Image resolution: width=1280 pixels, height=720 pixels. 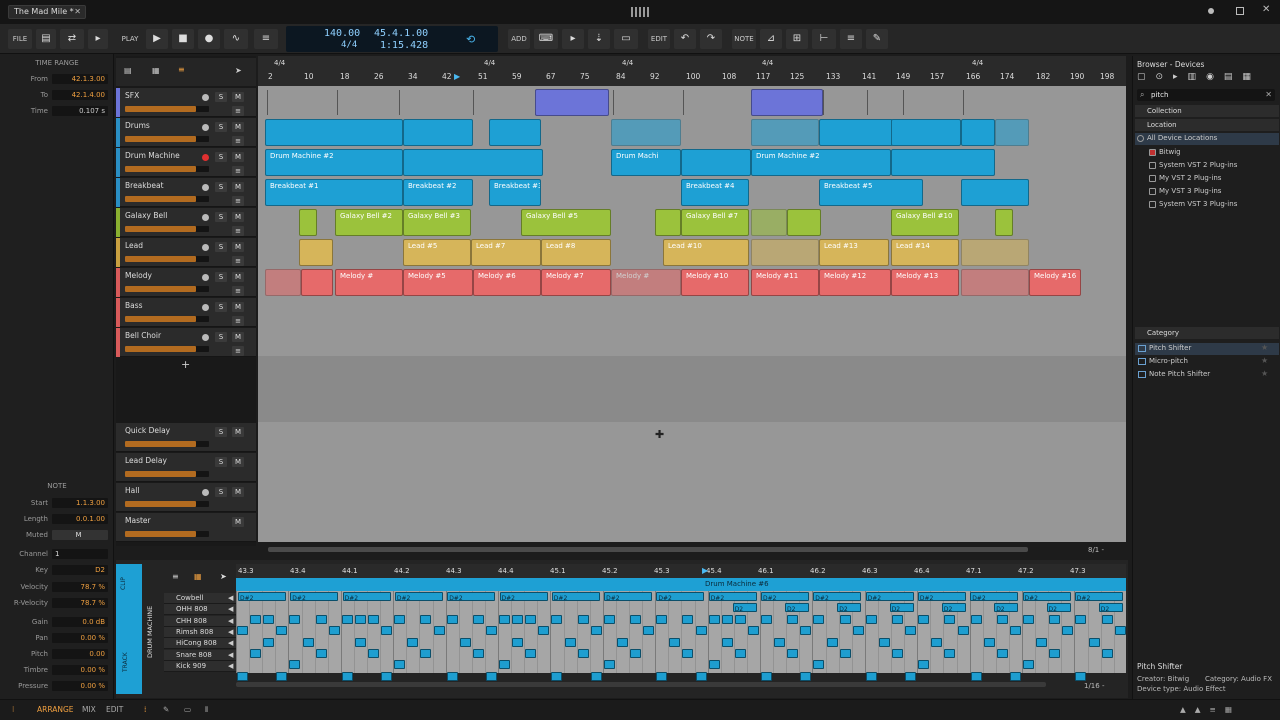 What do you see at coordinates (46, 39) in the screenshot?
I see `new-file-icon: ▤` at bounding box center [46, 39].